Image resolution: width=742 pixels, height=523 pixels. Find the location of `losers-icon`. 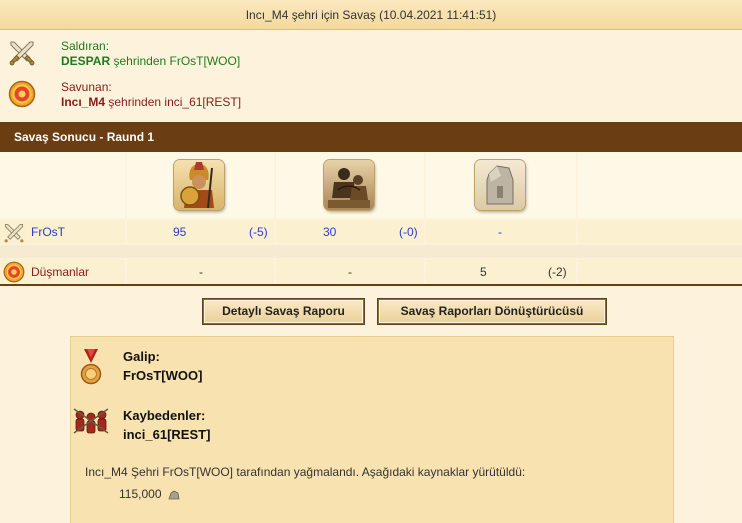

losers-icon is located at coordinates (91, 421).